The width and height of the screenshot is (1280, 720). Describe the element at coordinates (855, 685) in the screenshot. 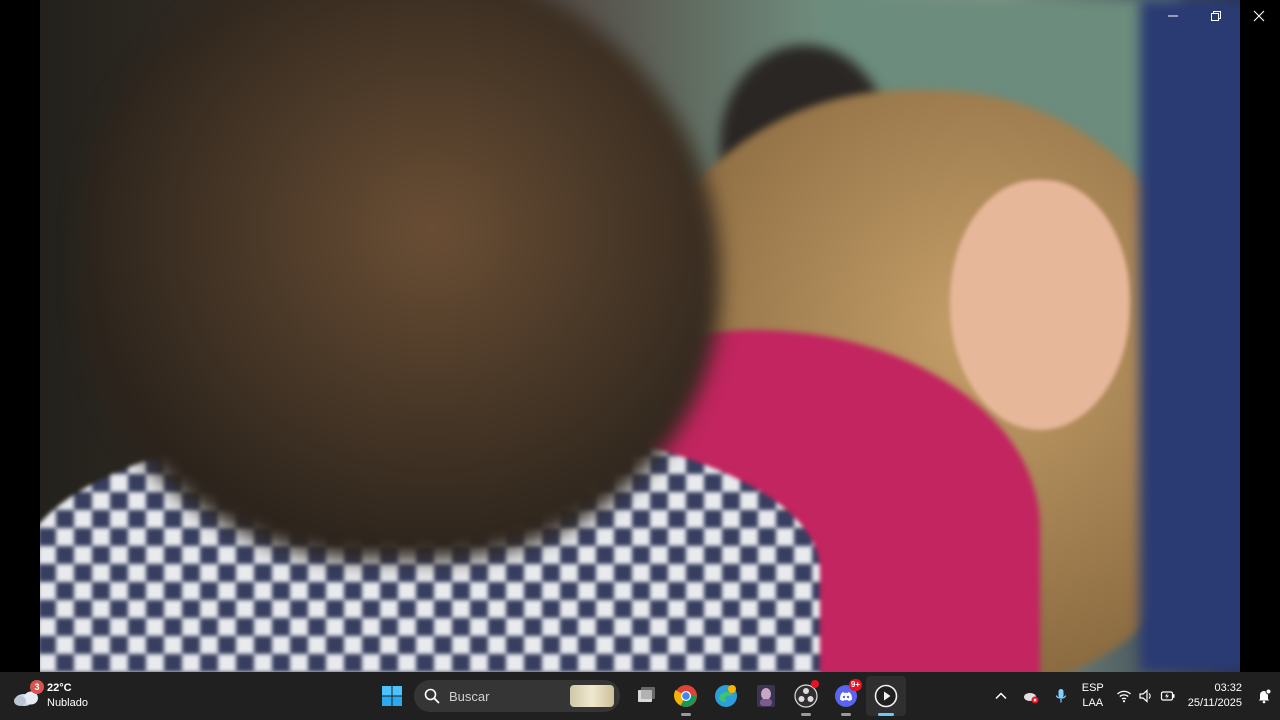

I see `discord-badge: 9+` at that location.